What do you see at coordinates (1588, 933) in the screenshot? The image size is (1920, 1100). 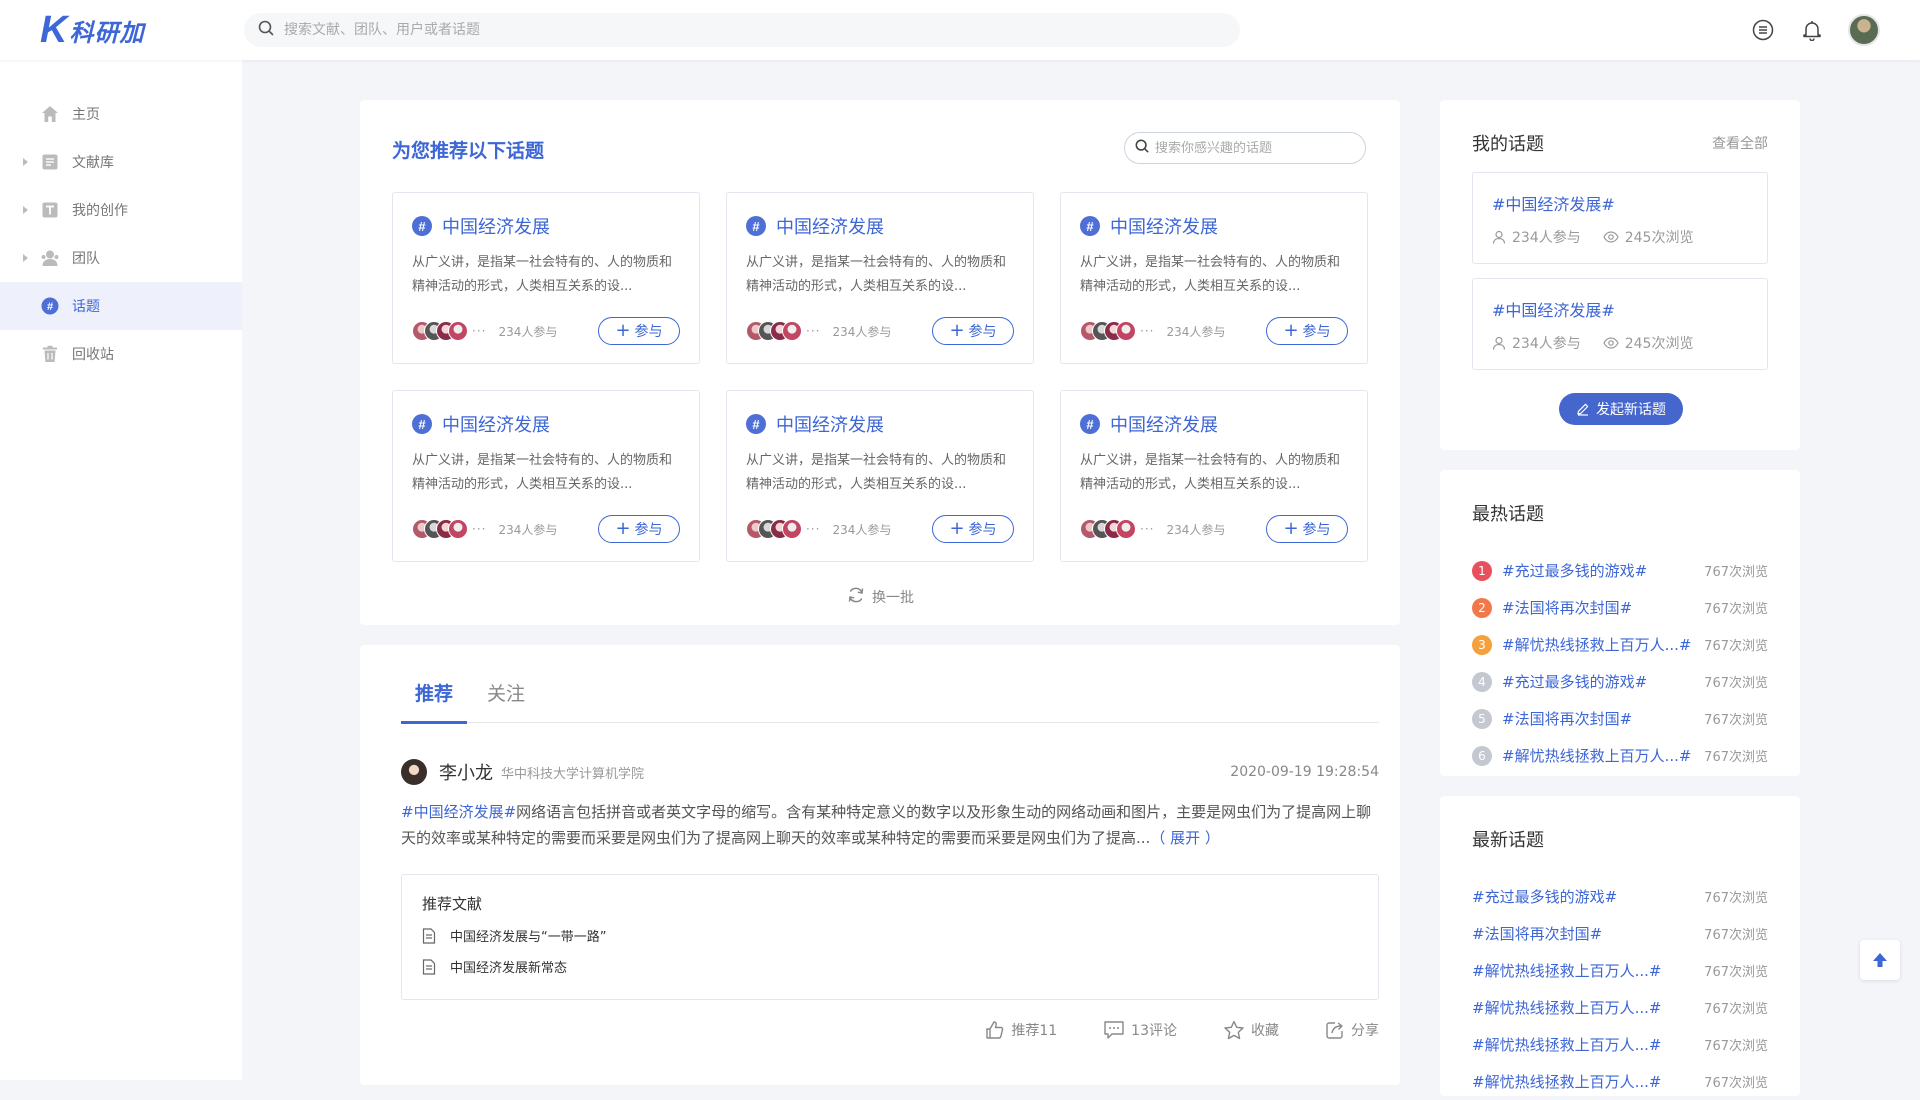 I see `new-topic-name: #法国将再次封国#` at bounding box center [1588, 933].